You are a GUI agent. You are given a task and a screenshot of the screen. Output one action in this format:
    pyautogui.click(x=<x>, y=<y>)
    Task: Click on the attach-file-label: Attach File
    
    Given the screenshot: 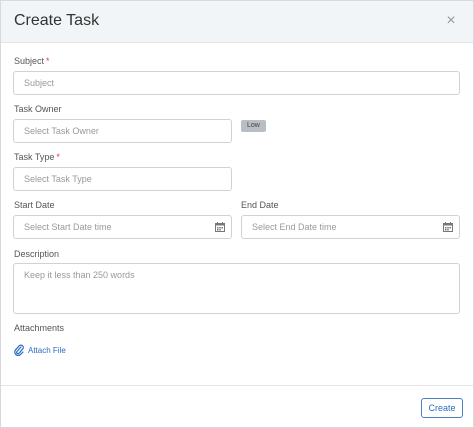 What is the action you would take?
    pyautogui.click(x=47, y=350)
    